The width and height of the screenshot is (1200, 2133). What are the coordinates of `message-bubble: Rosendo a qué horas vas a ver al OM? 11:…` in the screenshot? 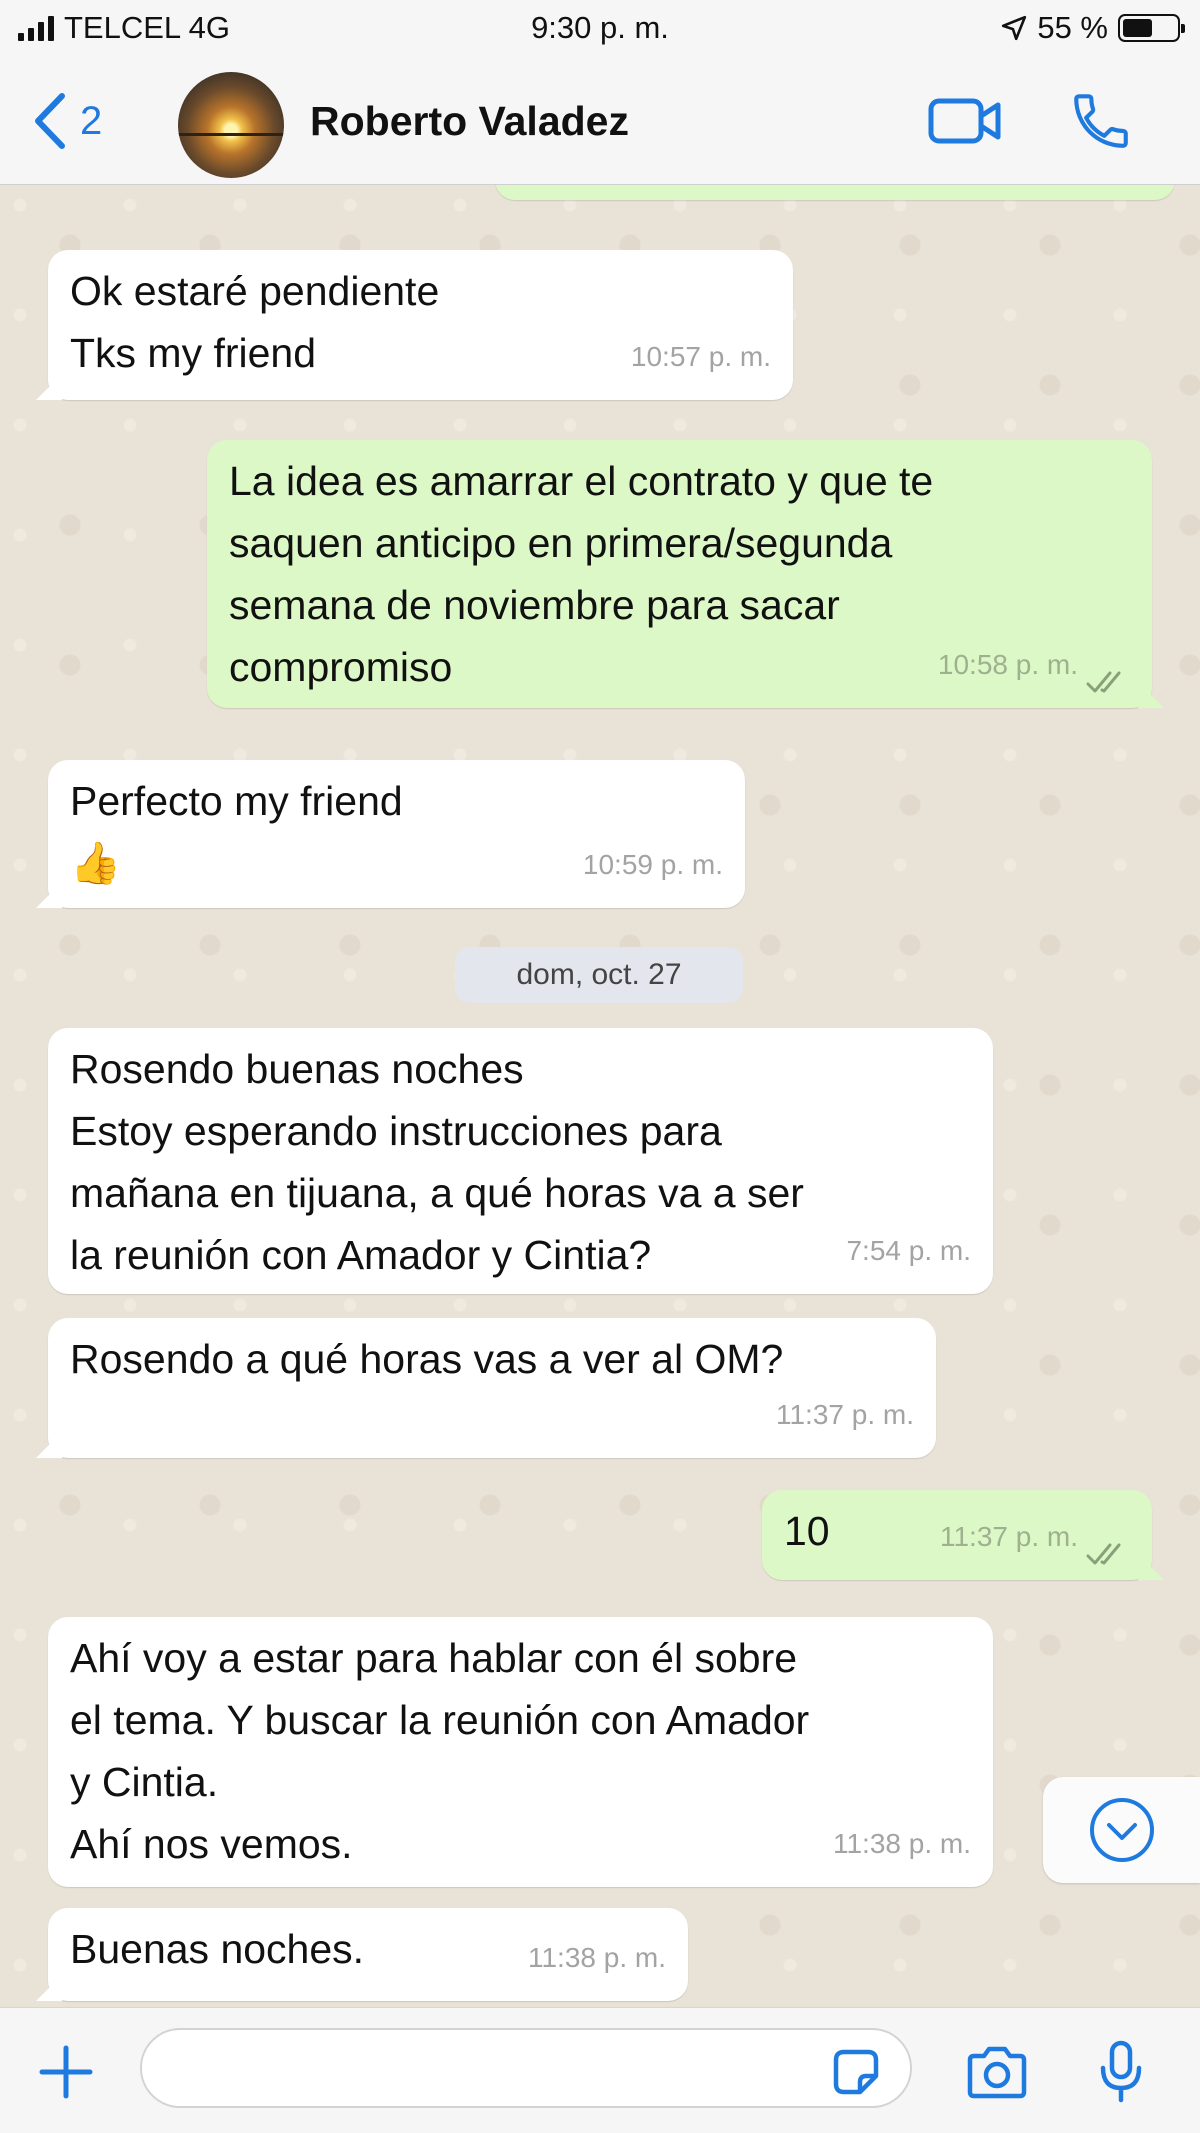 It's located at (492, 1388).